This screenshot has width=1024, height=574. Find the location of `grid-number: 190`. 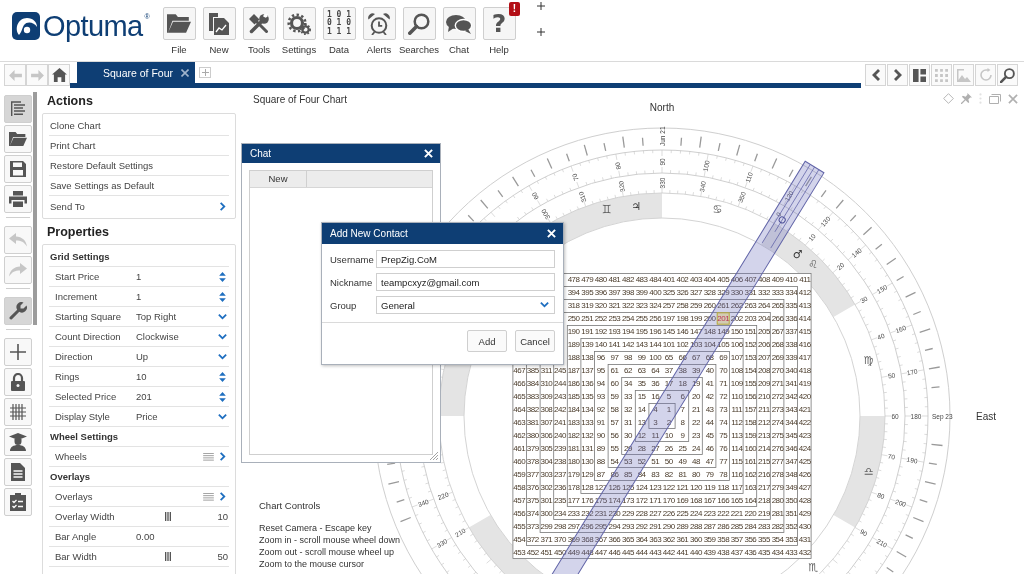

grid-number: 190 is located at coordinates (573, 332).